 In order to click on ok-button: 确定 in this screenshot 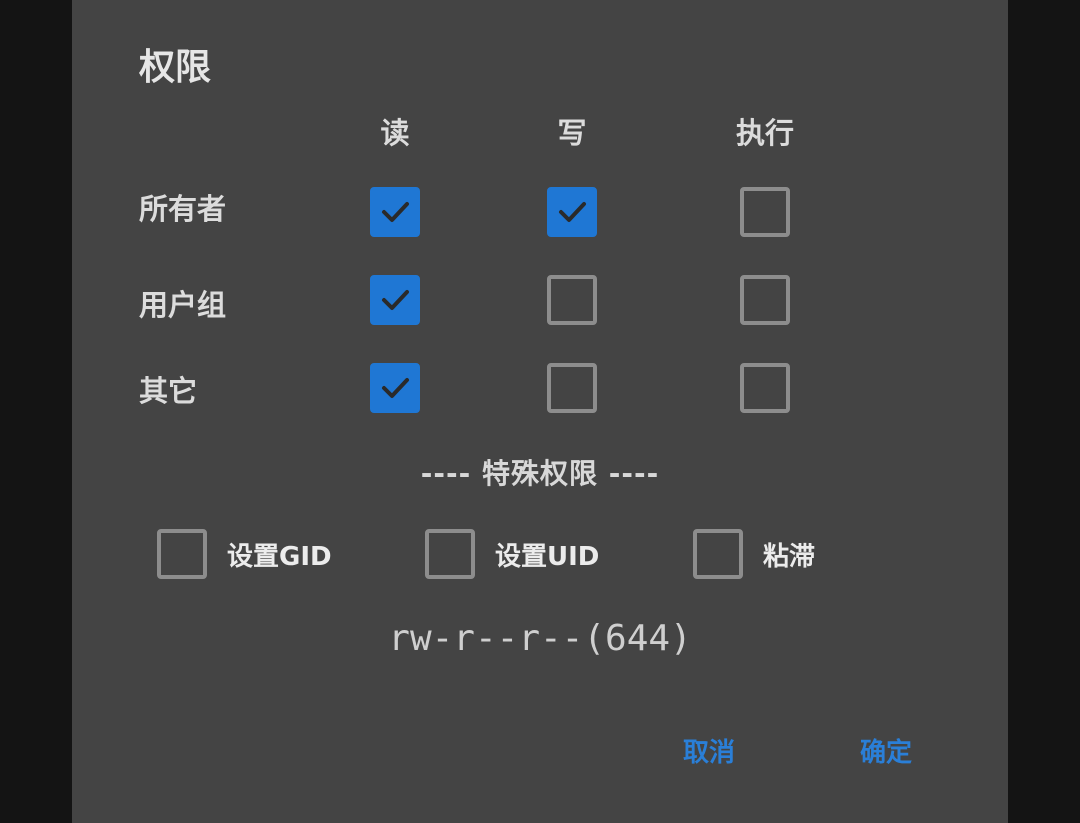, I will do `click(886, 750)`.